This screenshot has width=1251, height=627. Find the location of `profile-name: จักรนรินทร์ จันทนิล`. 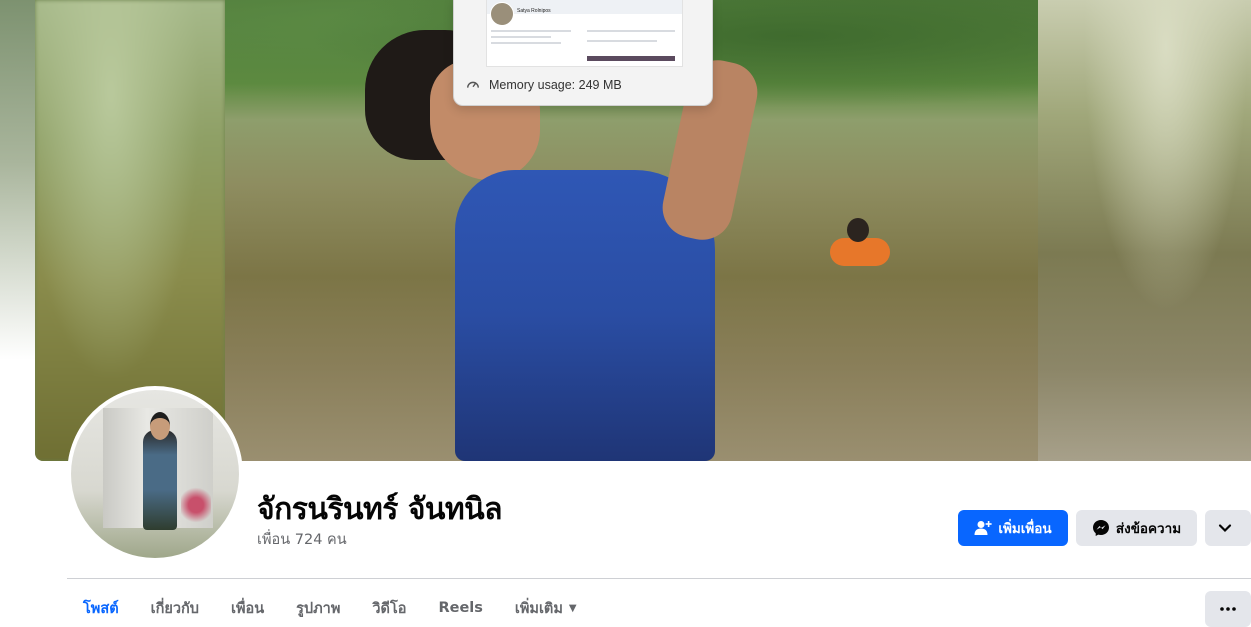

profile-name: จักรนรินทร์ จันทนิล is located at coordinates (380, 509).